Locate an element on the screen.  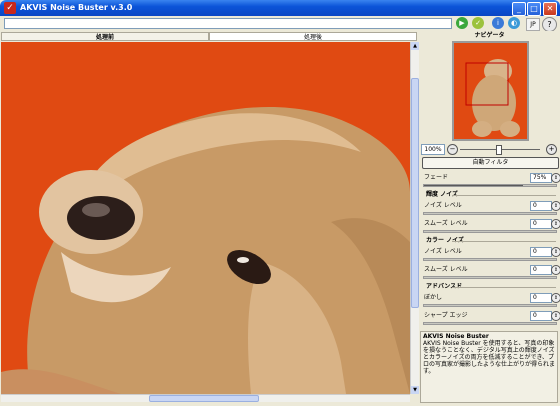
blur-label: ぼかし is located at coordinates (433, 297).